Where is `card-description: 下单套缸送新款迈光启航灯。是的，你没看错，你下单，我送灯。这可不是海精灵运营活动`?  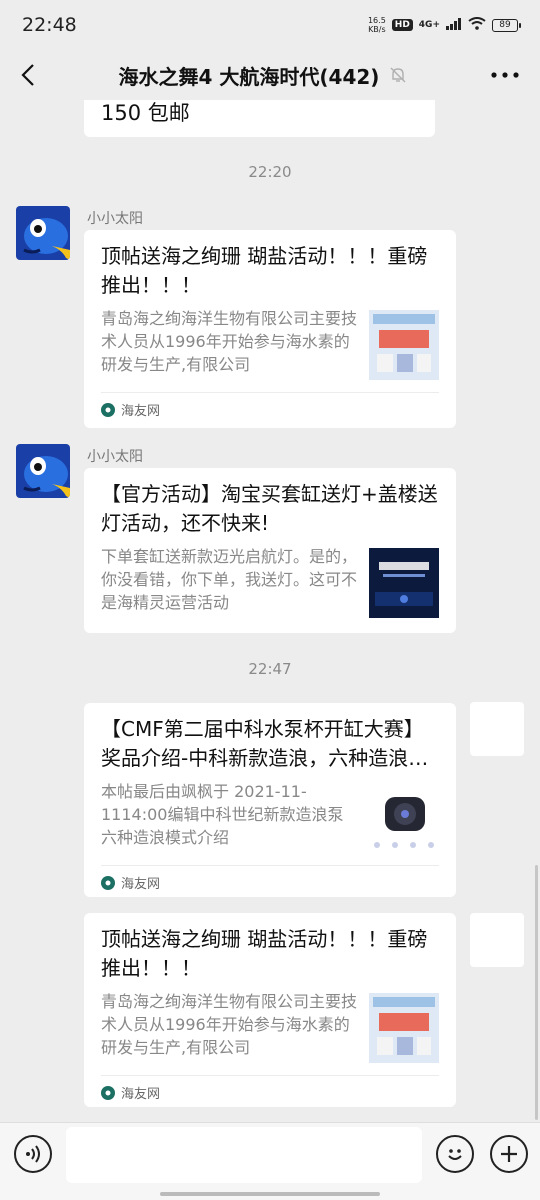
card-description: 下单套缸送新款迈光启航灯。是的，你没看错，你下单，我送灯。这可不是海精灵运营活动 is located at coordinates (229, 579).